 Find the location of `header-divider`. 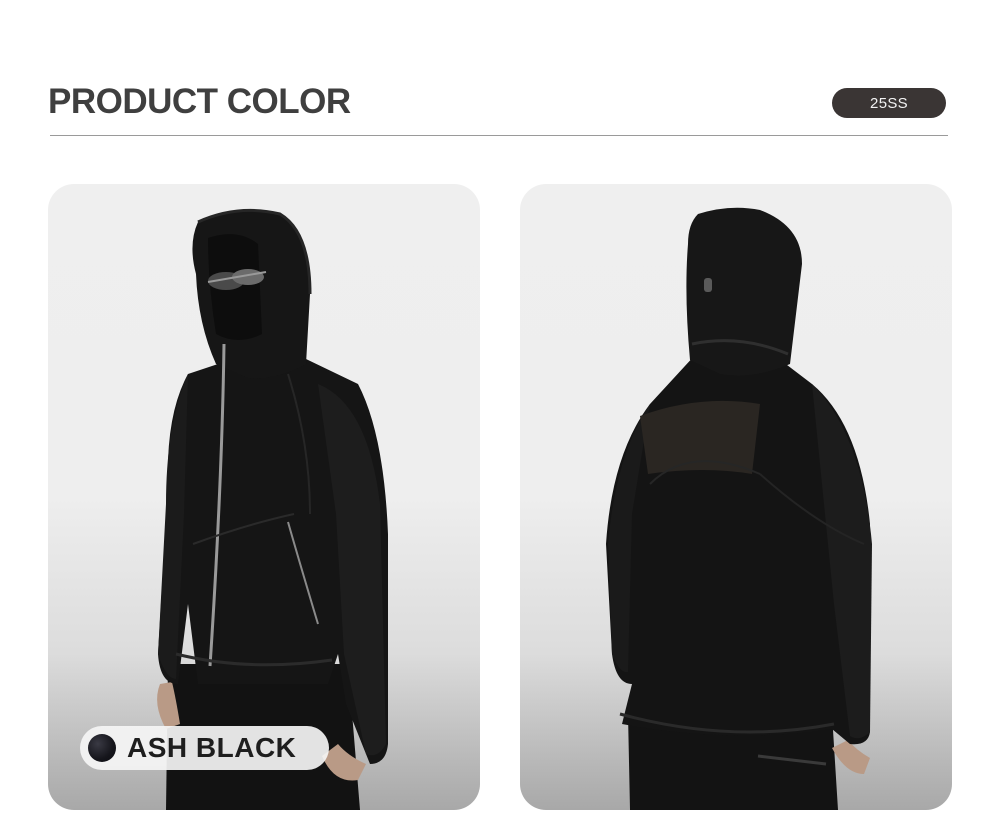

header-divider is located at coordinates (499, 135).